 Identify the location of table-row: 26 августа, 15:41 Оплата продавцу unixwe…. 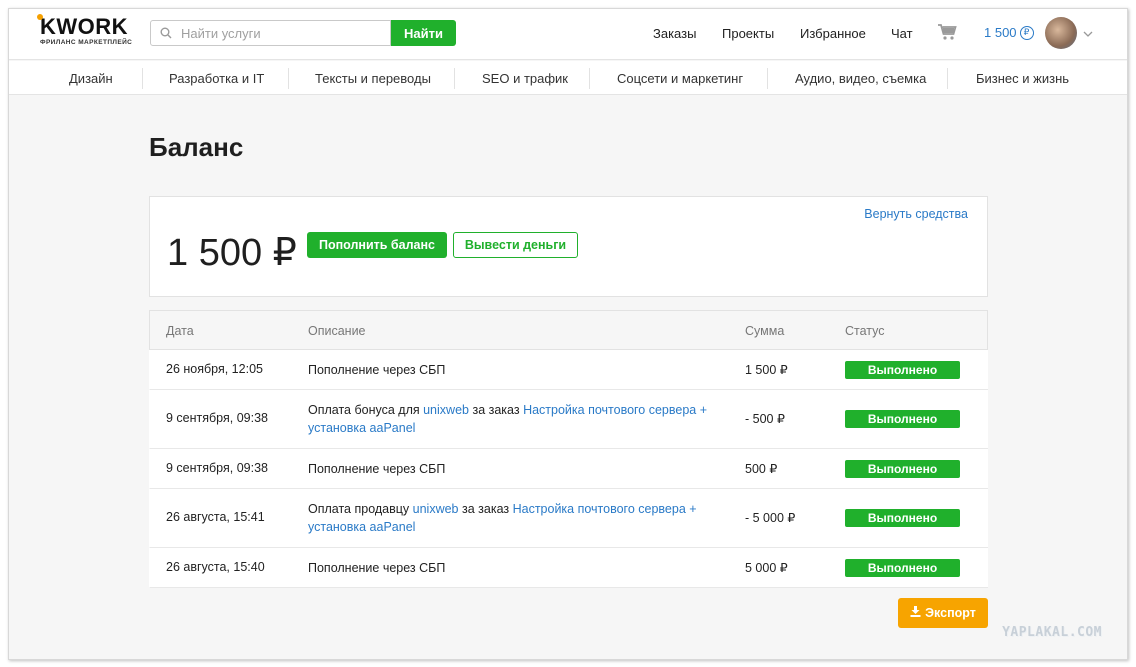
(568, 518).